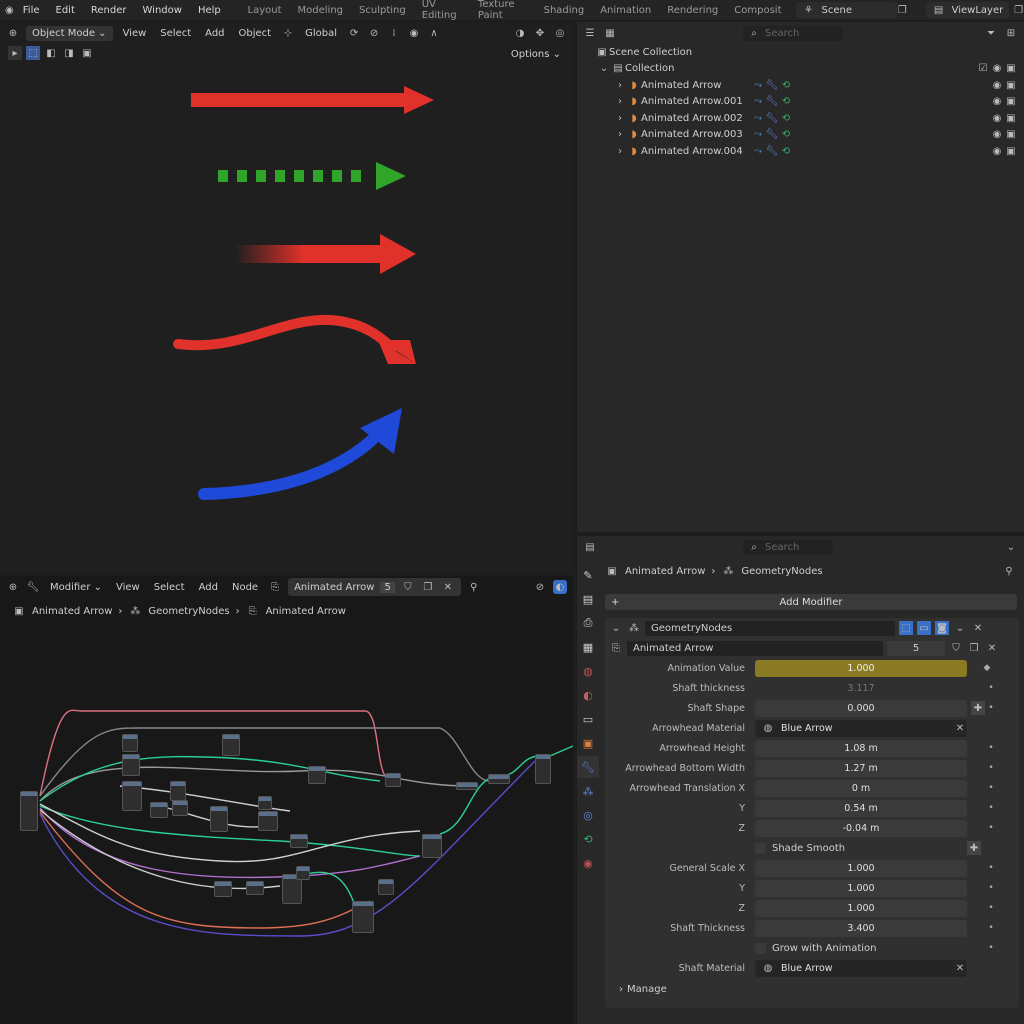 Image resolution: width=1024 pixels, height=1024 pixels. What do you see at coordinates (588, 599) in the screenshot?
I see `render-tab-icon: ▤` at bounding box center [588, 599].